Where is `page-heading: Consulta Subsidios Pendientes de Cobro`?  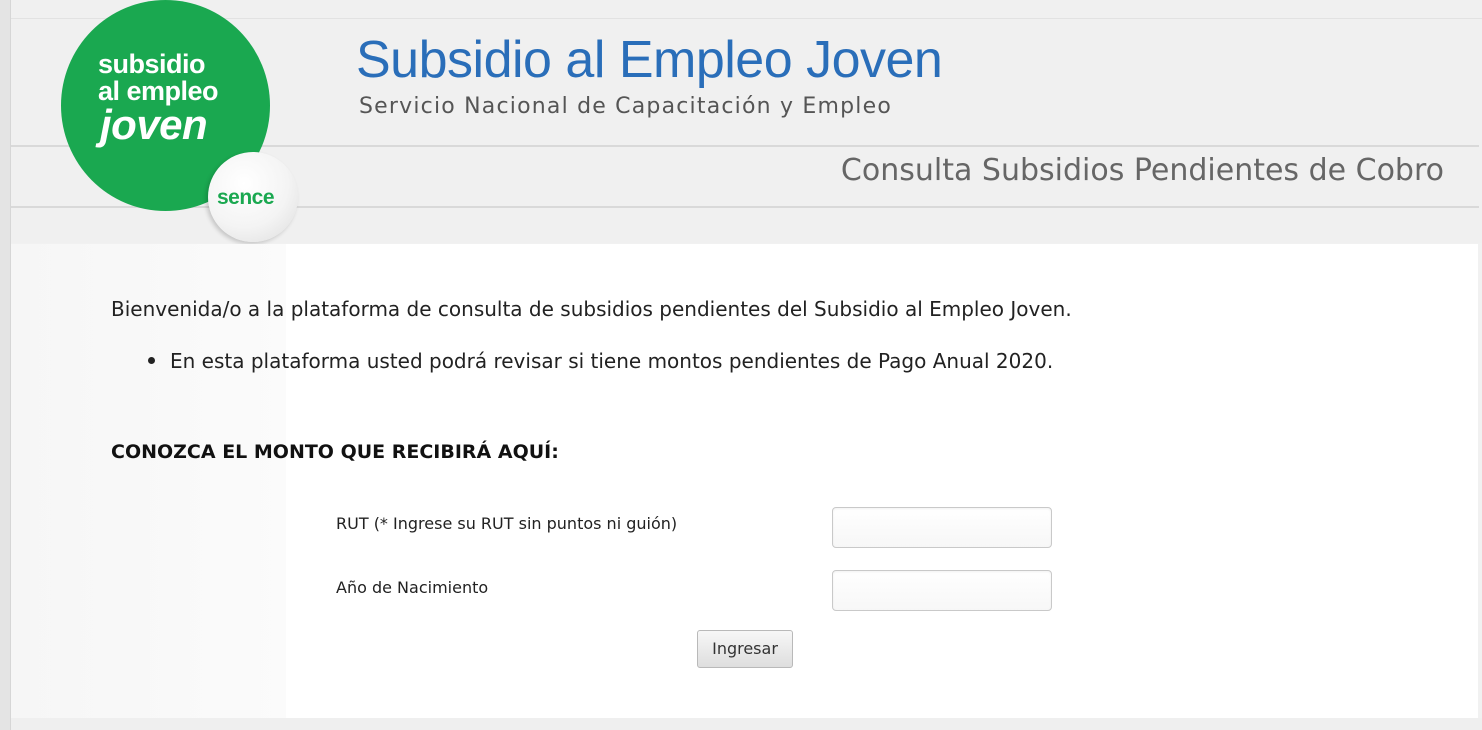 page-heading: Consulta Subsidios Pendientes de Cobro is located at coordinates (1142, 170).